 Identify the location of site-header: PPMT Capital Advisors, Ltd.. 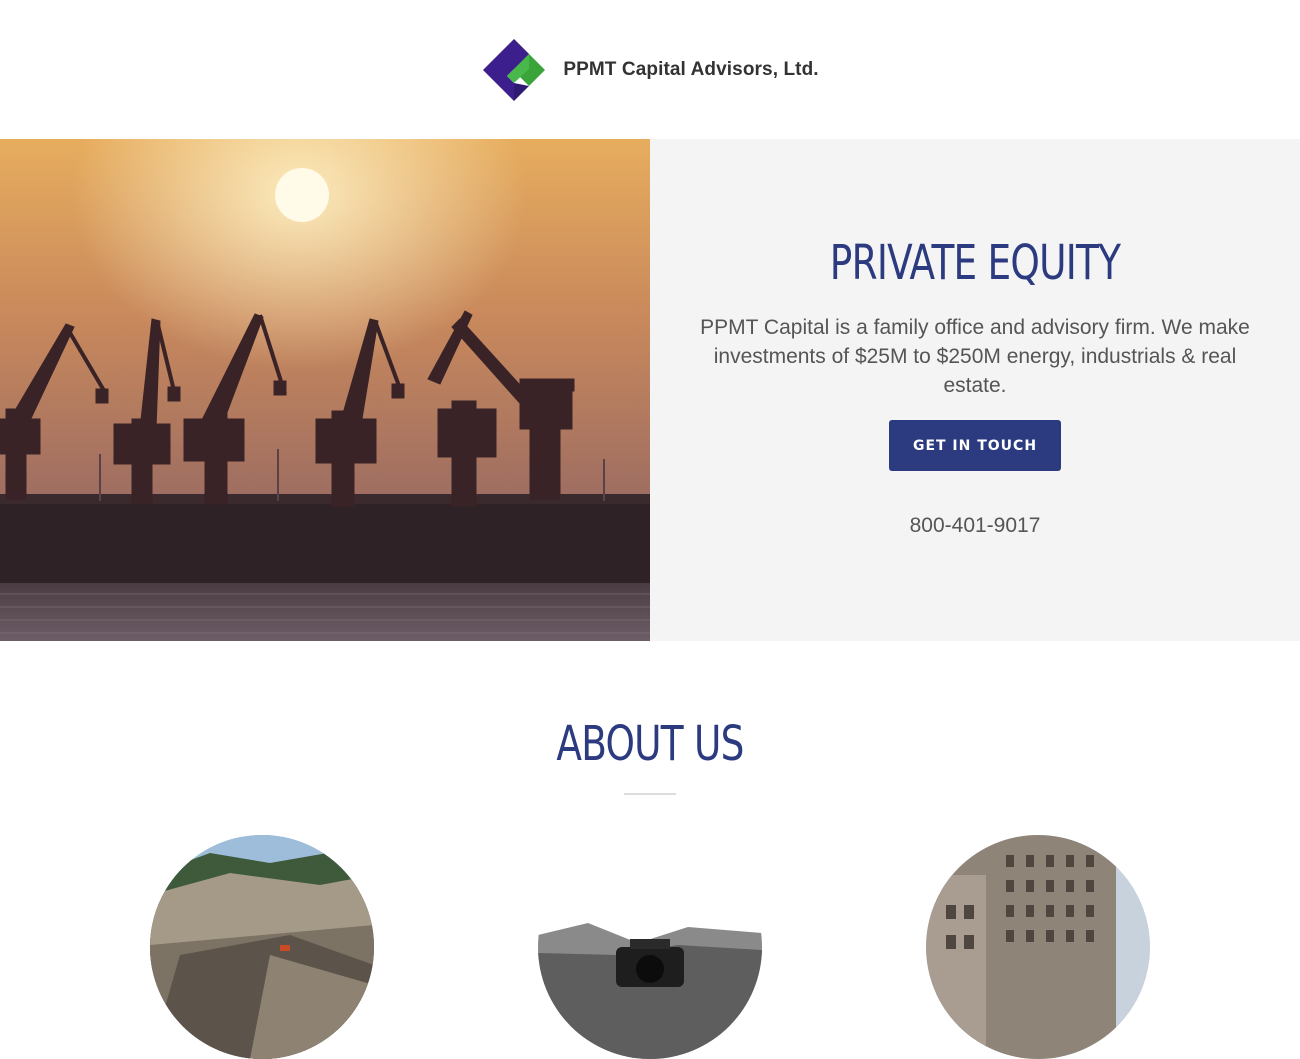
(650, 69).